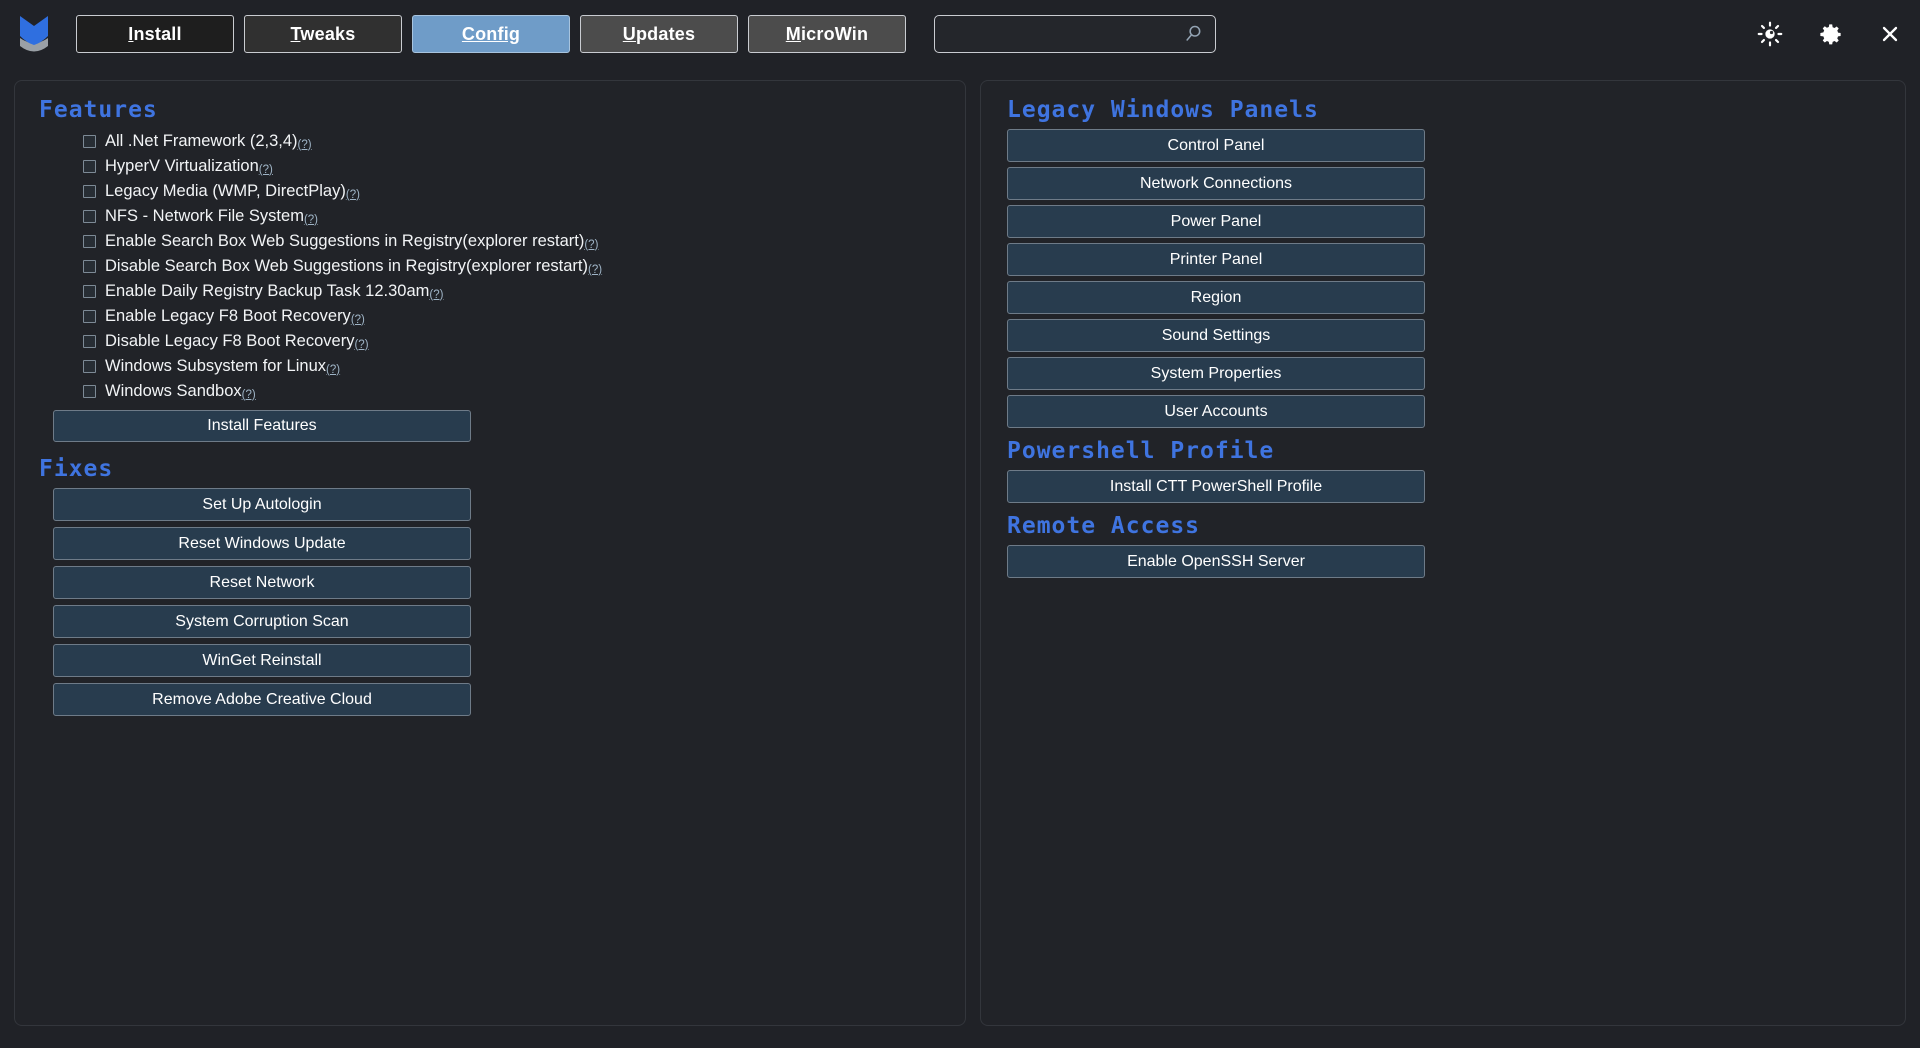 The image size is (1920, 1048). What do you see at coordinates (516, 341) in the screenshot?
I see `feature-checkbox-row: Disable Legacy F8 Boot Recovery (?)` at bounding box center [516, 341].